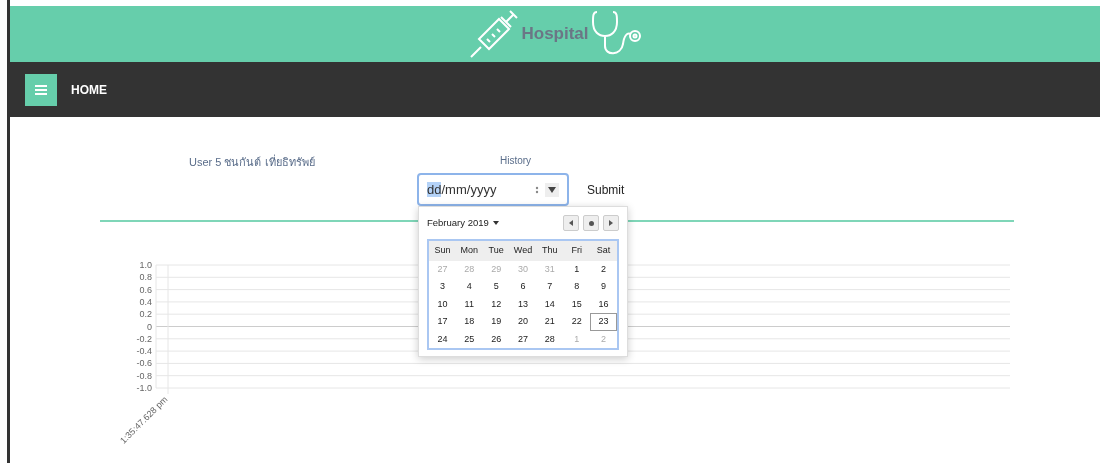 The image size is (1100, 463). I want to click on calendar-day: 1, so click(577, 269).